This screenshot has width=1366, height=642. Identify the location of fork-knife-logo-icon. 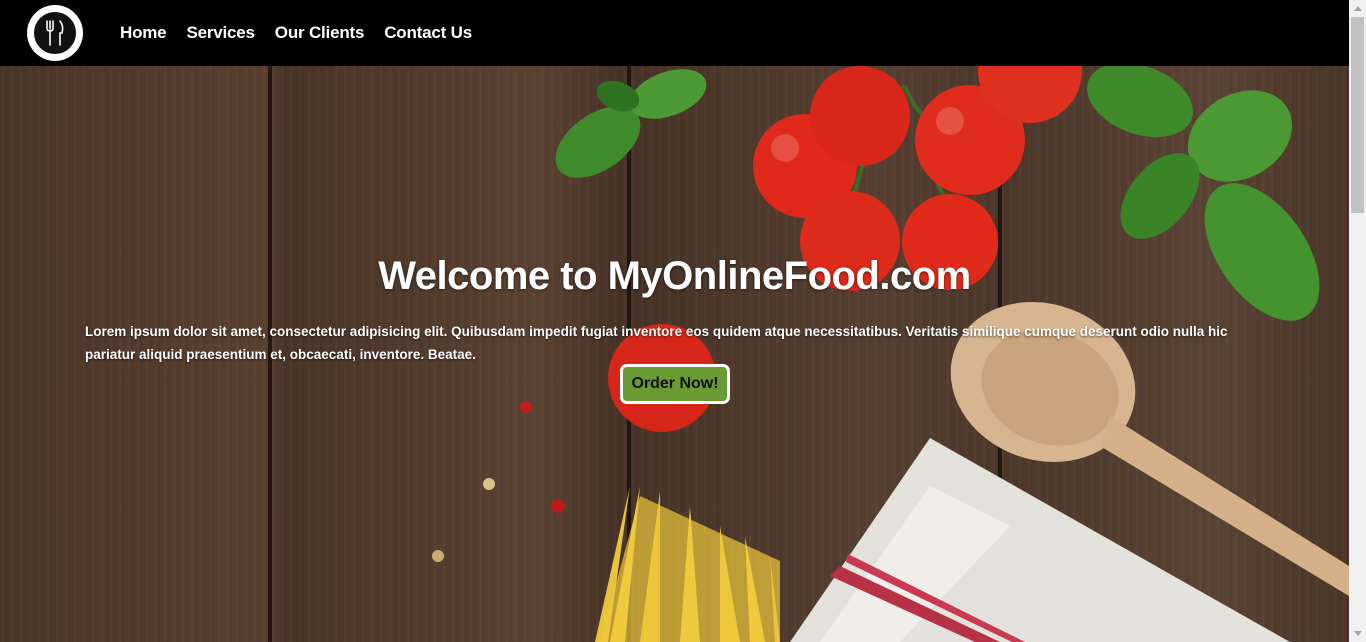
(55, 33).